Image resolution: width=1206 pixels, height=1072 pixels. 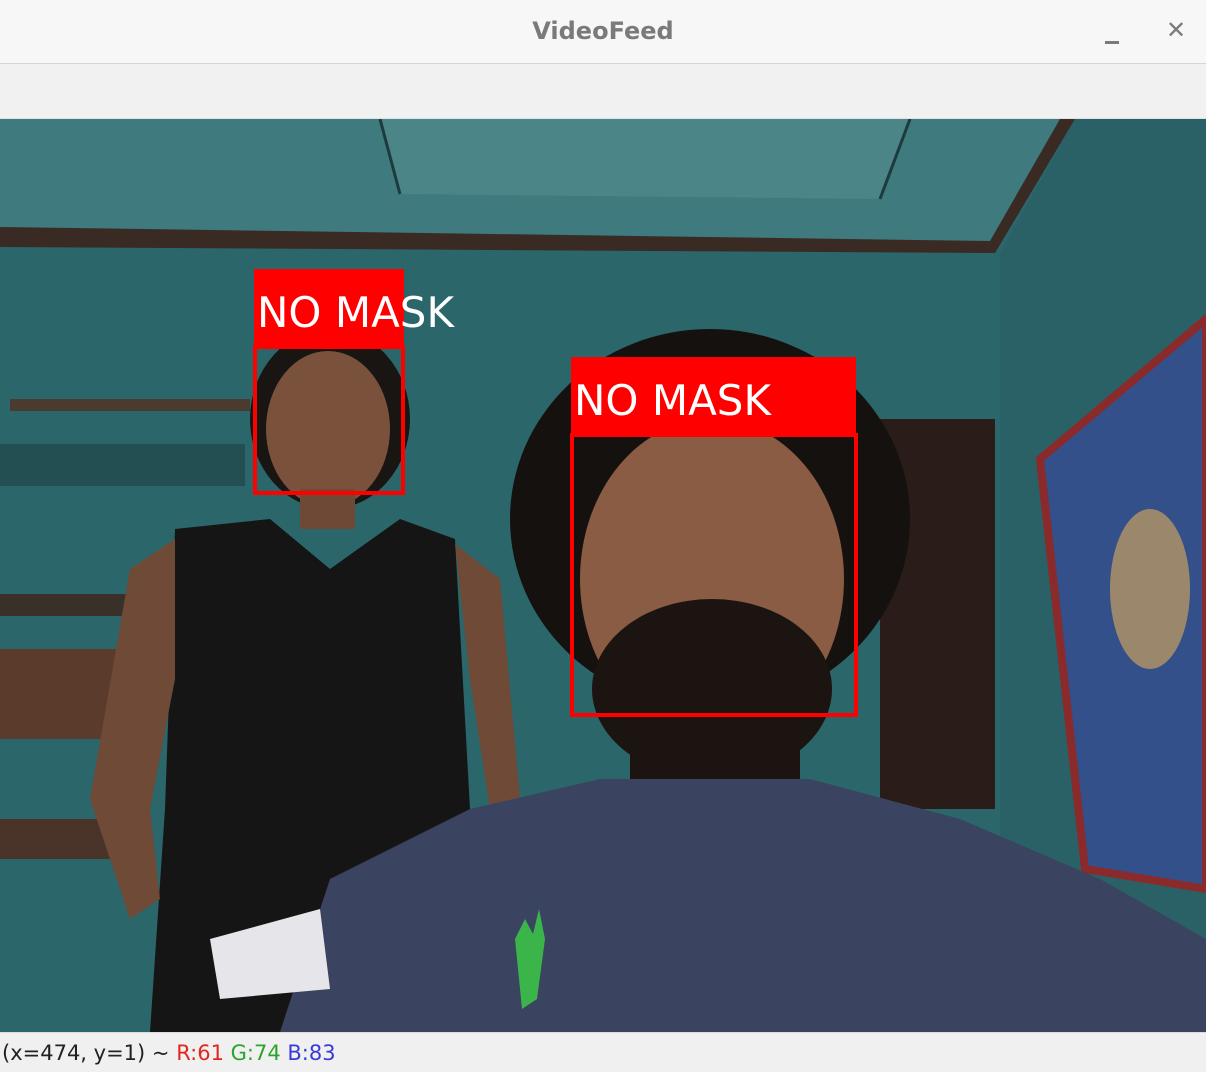 I want to click on books, so click(x=60, y=694).